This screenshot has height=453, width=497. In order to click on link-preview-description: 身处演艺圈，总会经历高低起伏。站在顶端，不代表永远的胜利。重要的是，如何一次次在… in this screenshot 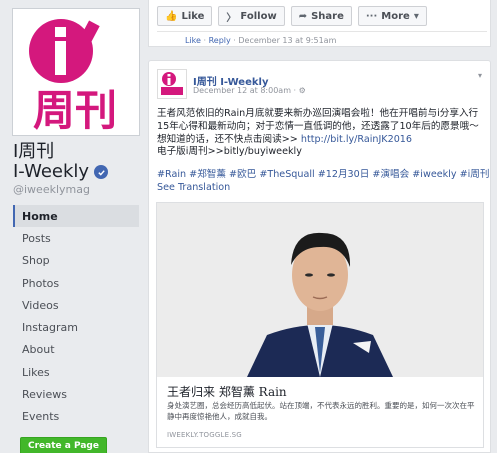, I will do `click(321, 411)`.